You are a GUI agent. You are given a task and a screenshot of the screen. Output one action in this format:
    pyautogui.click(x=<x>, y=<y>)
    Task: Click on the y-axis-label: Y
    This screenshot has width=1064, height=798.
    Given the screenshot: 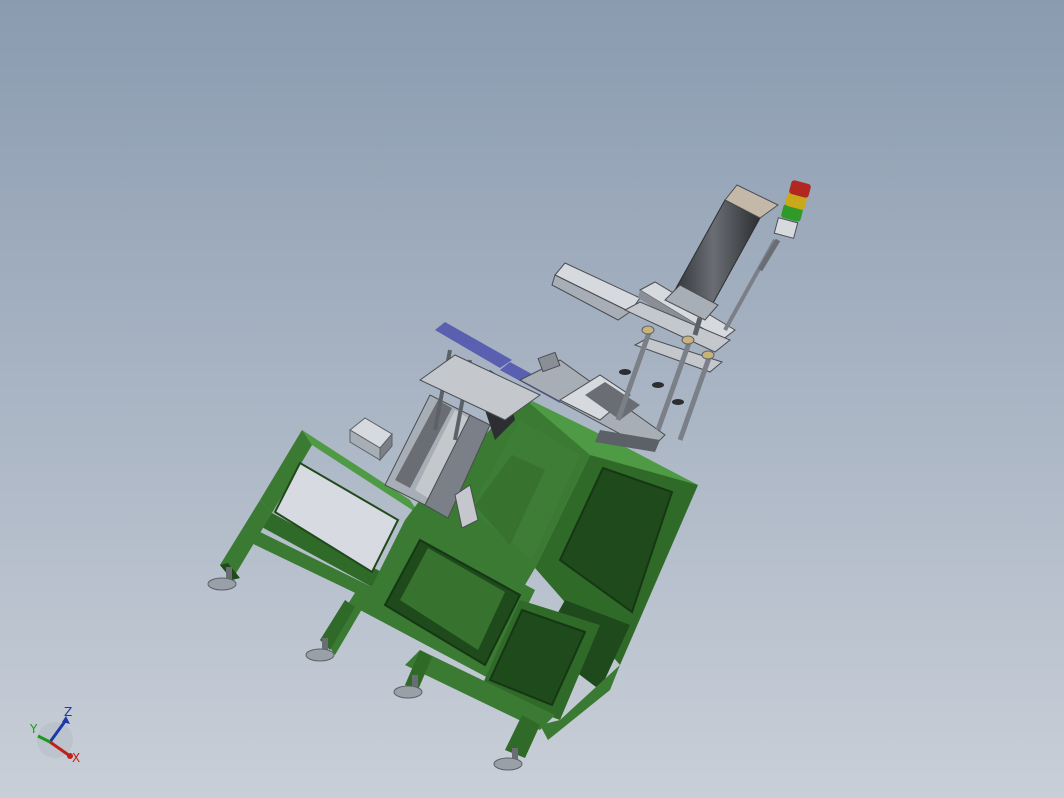 What is the action you would take?
    pyautogui.click(x=33, y=729)
    